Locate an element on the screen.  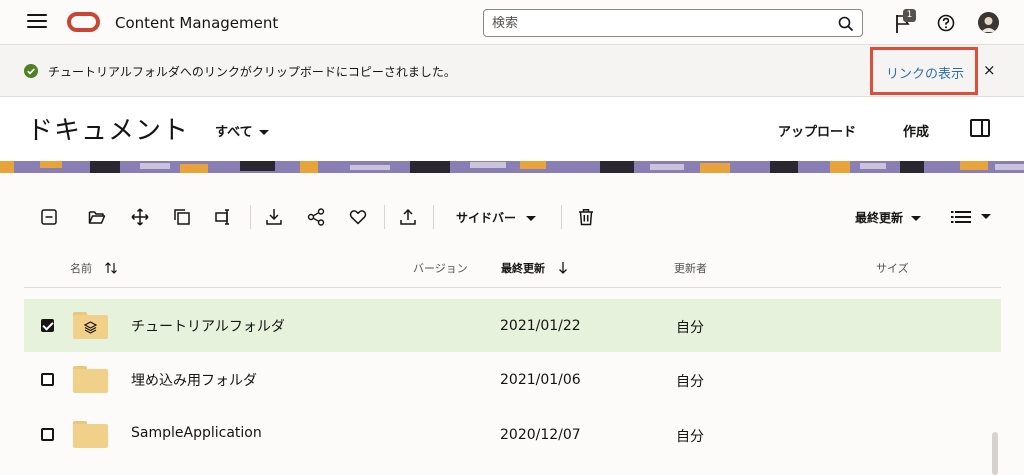
filter-dropdown: すべて is located at coordinates (242, 130).